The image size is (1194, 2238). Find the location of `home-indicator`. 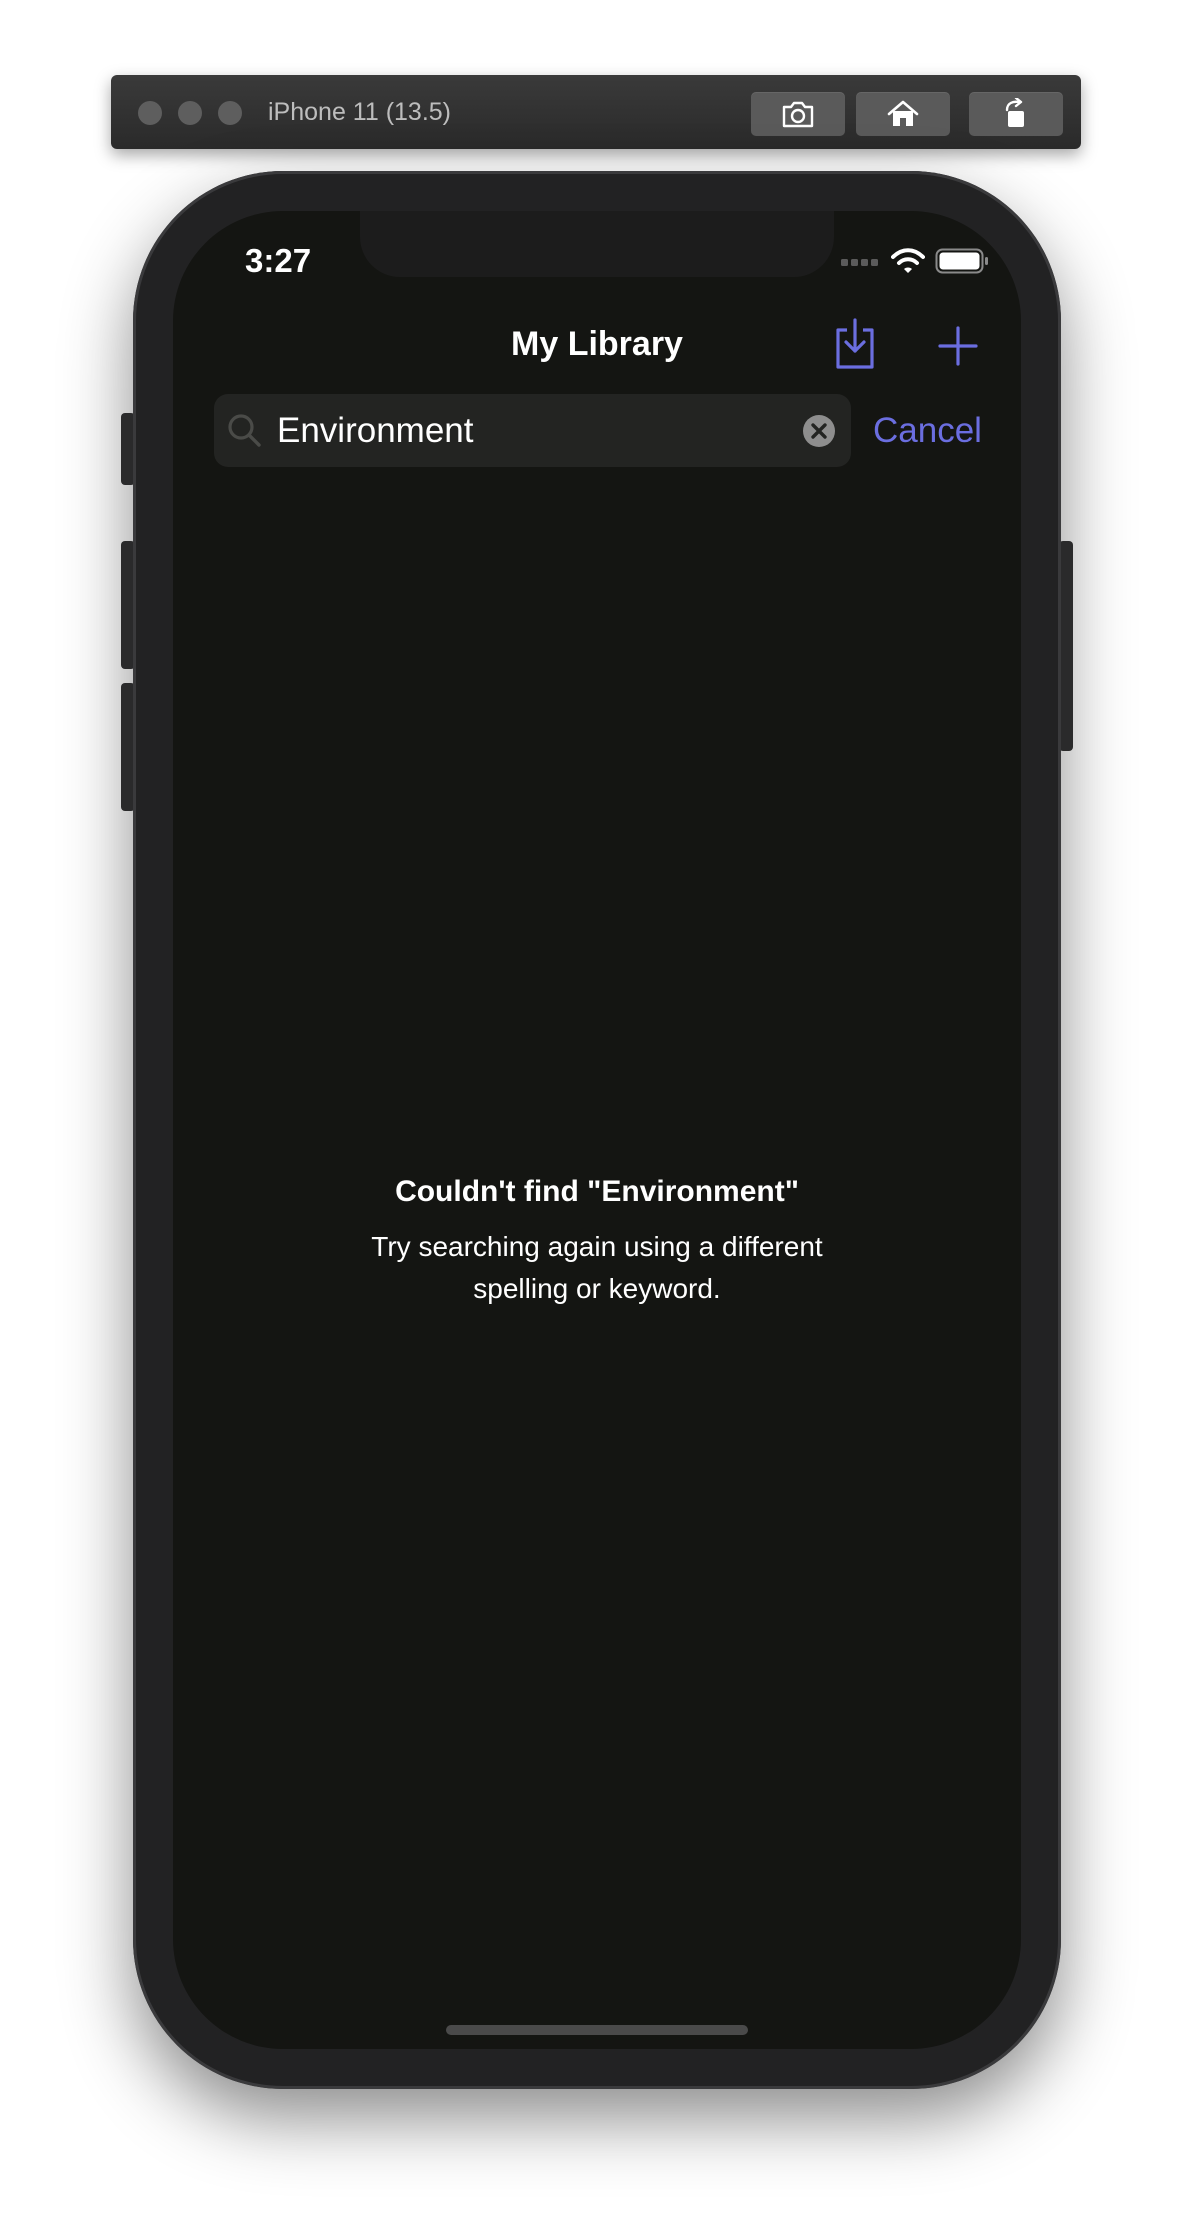

home-indicator is located at coordinates (597, 2030).